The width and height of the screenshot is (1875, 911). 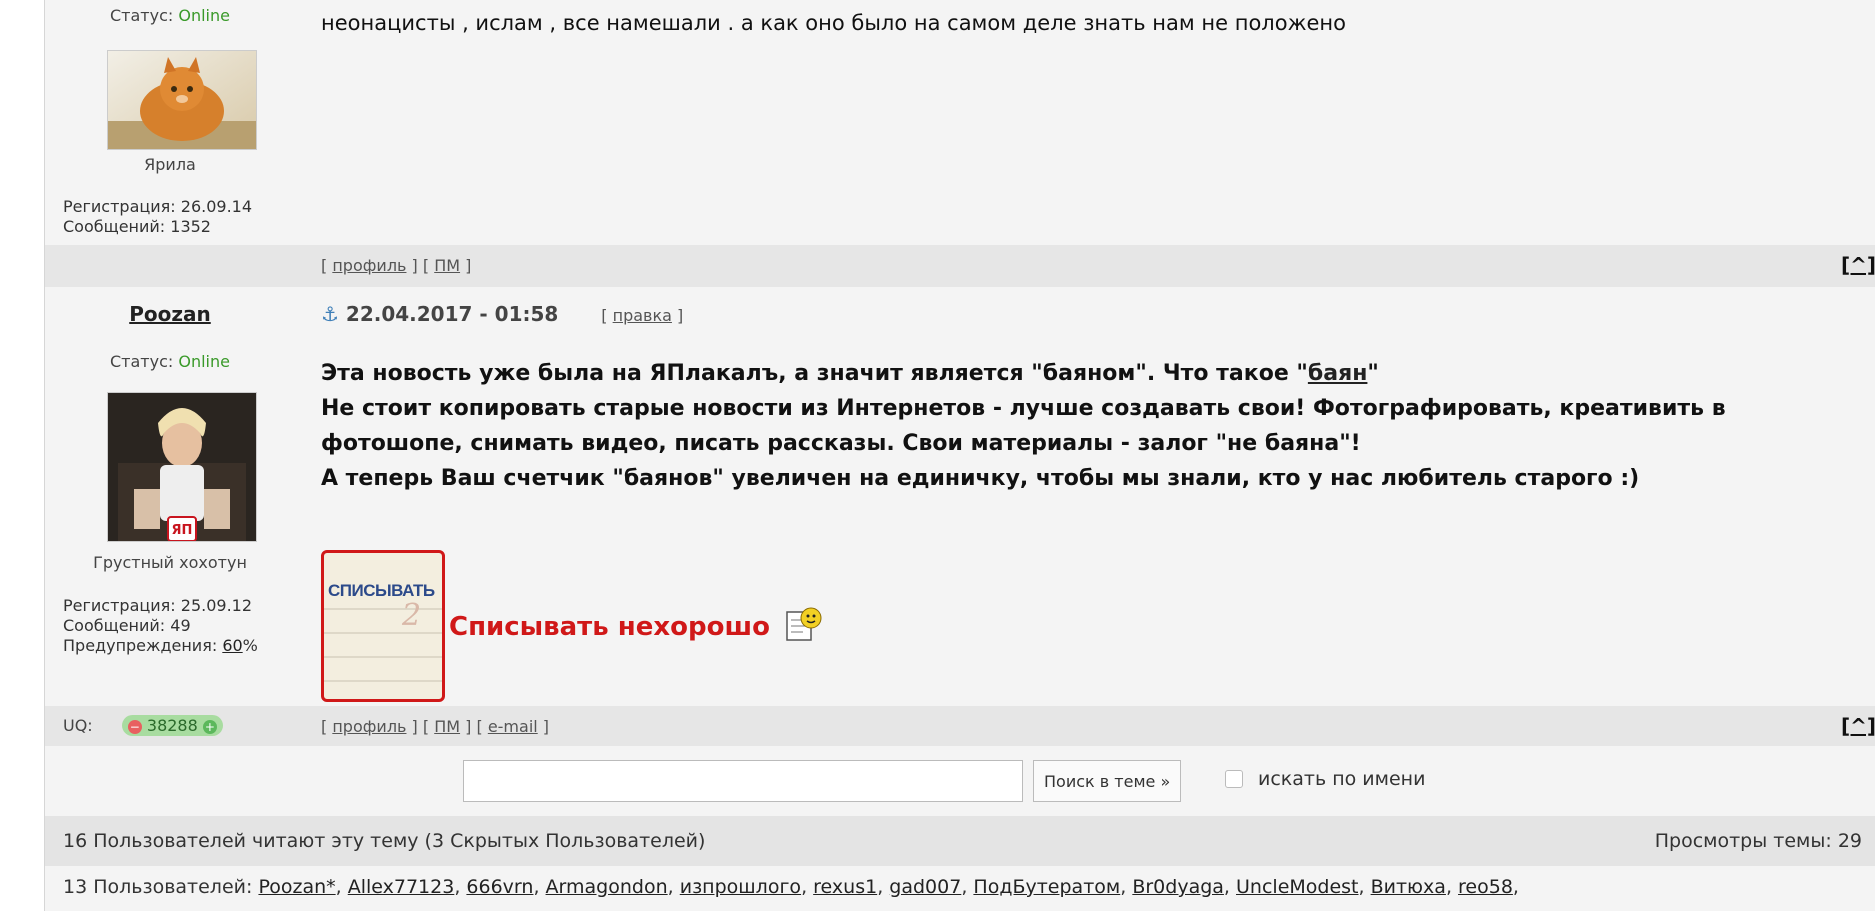 What do you see at coordinates (170, 562) in the screenshot?
I see `post2-avatar-caption: Грустный хохотун` at bounding box center [170, 562].